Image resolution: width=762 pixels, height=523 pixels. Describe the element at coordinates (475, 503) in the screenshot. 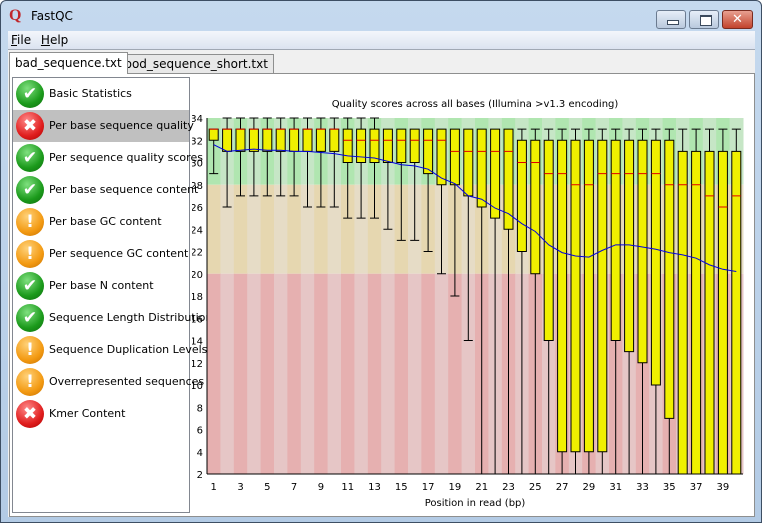

I see `x-axis-label: Position in read (bp)` at that location.